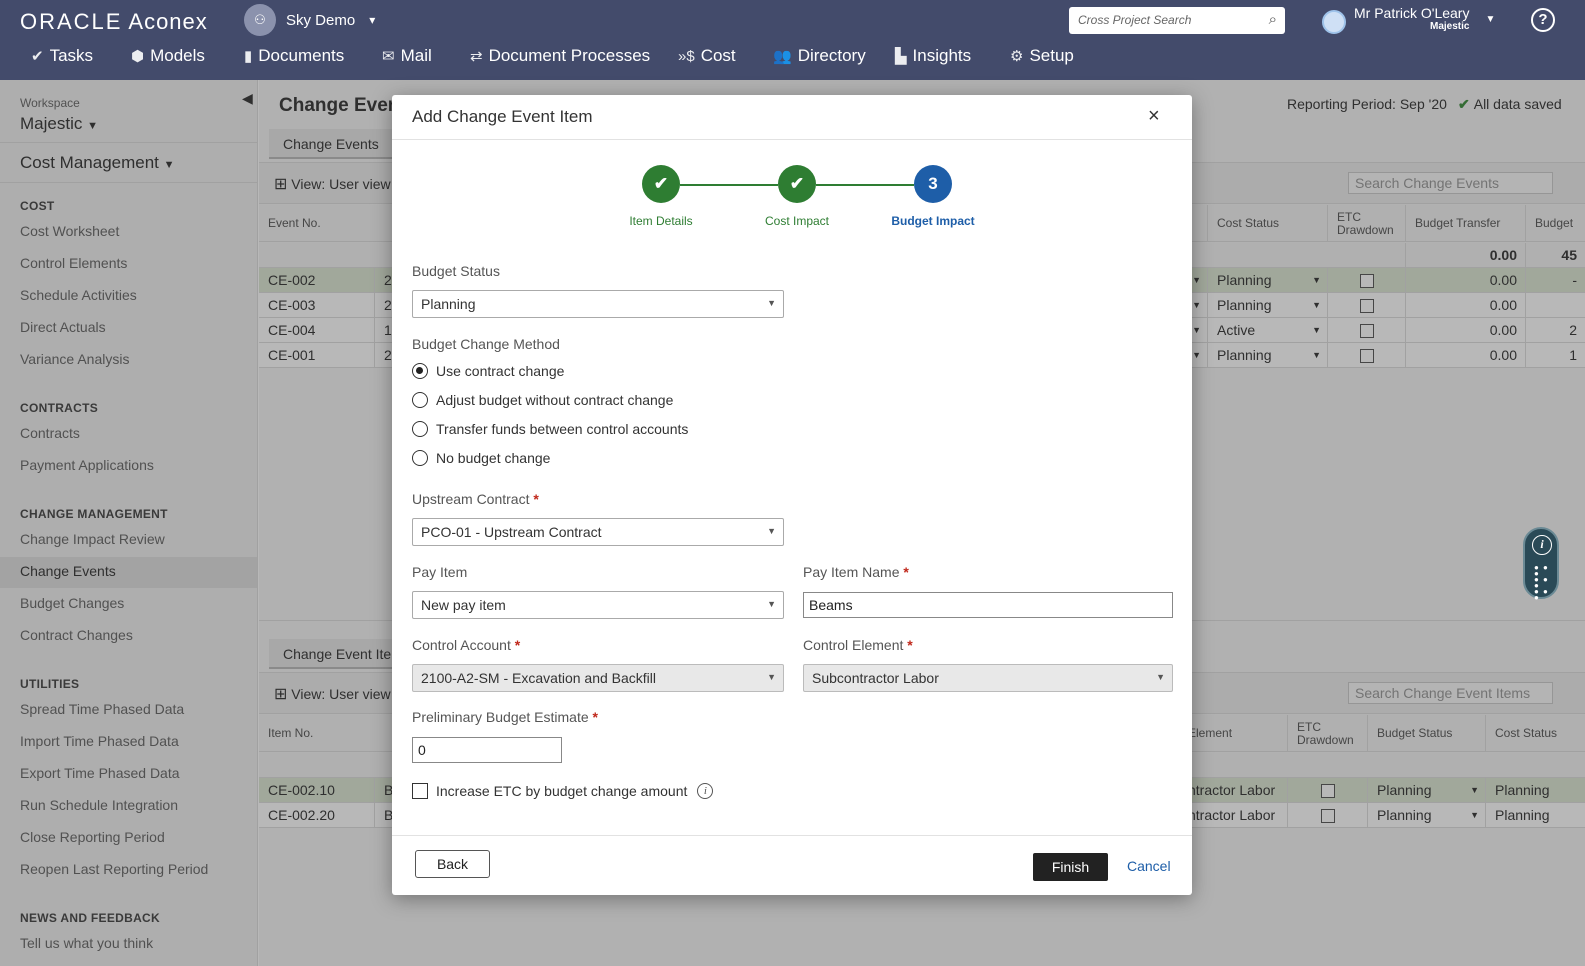 This screenshot has width=1585, height=966. What do you see at coordinates (797, 184) in the screenshot?
I see `step-cost-impact-check-icon: ✔` at bounding box center [797, 184].